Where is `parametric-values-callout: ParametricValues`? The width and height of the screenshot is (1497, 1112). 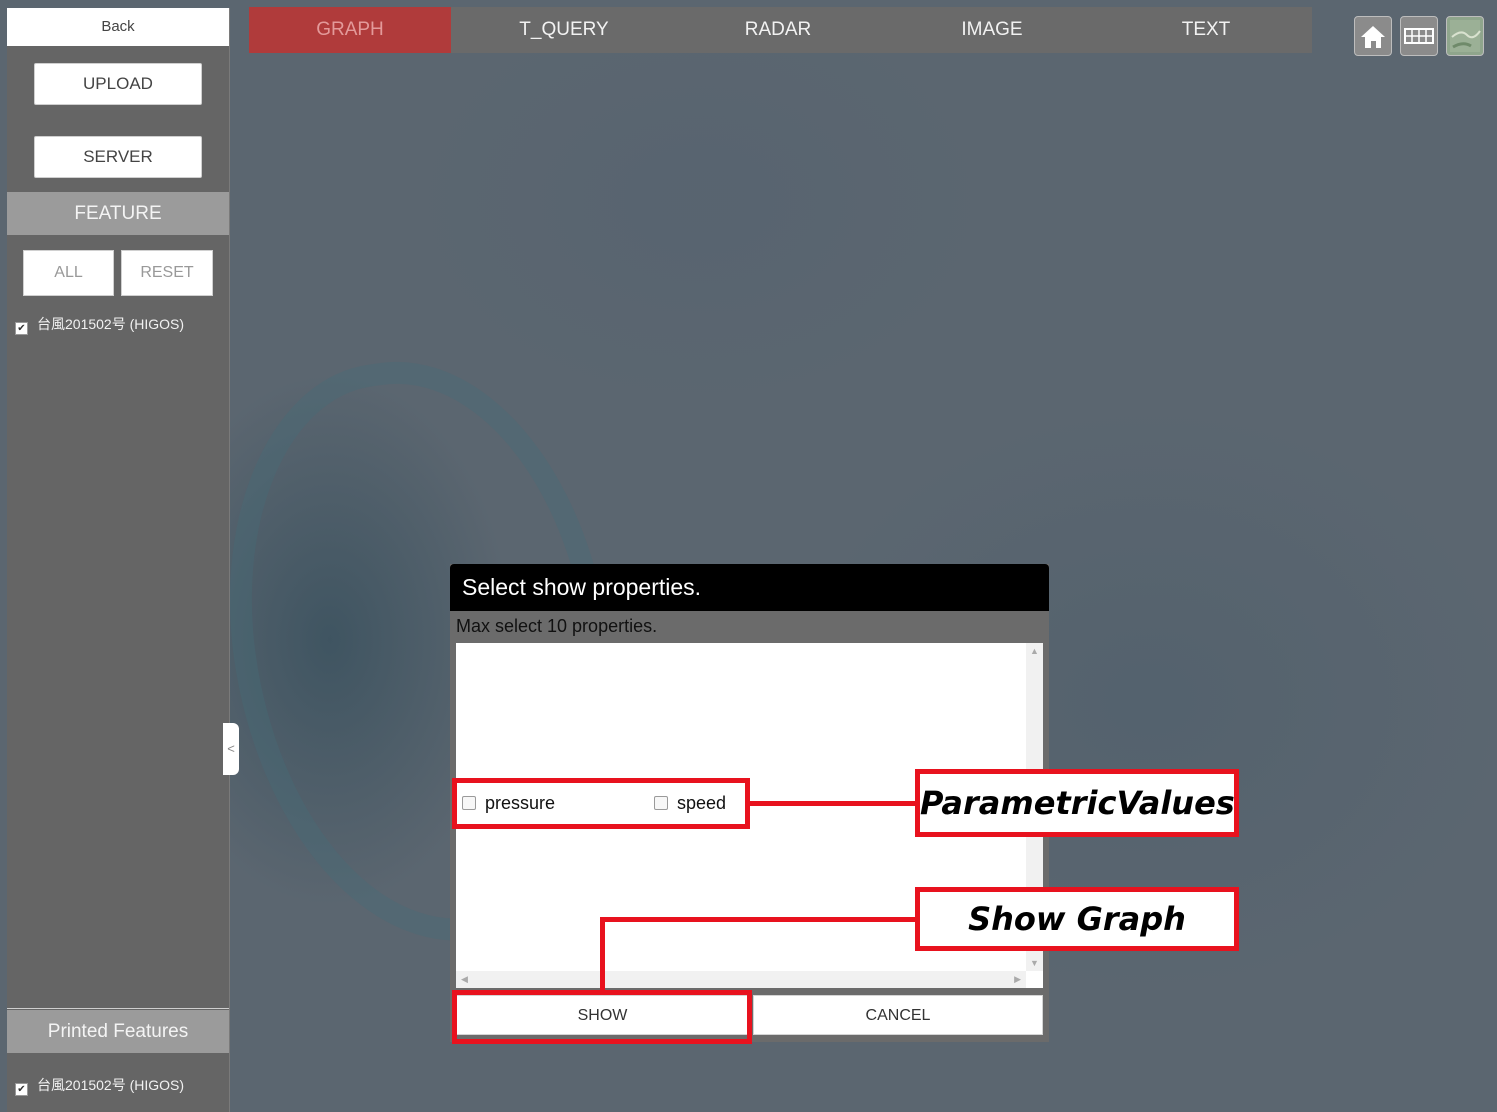 parametric-values-callout: ParametricValues is located at coordinates (1077, 803).